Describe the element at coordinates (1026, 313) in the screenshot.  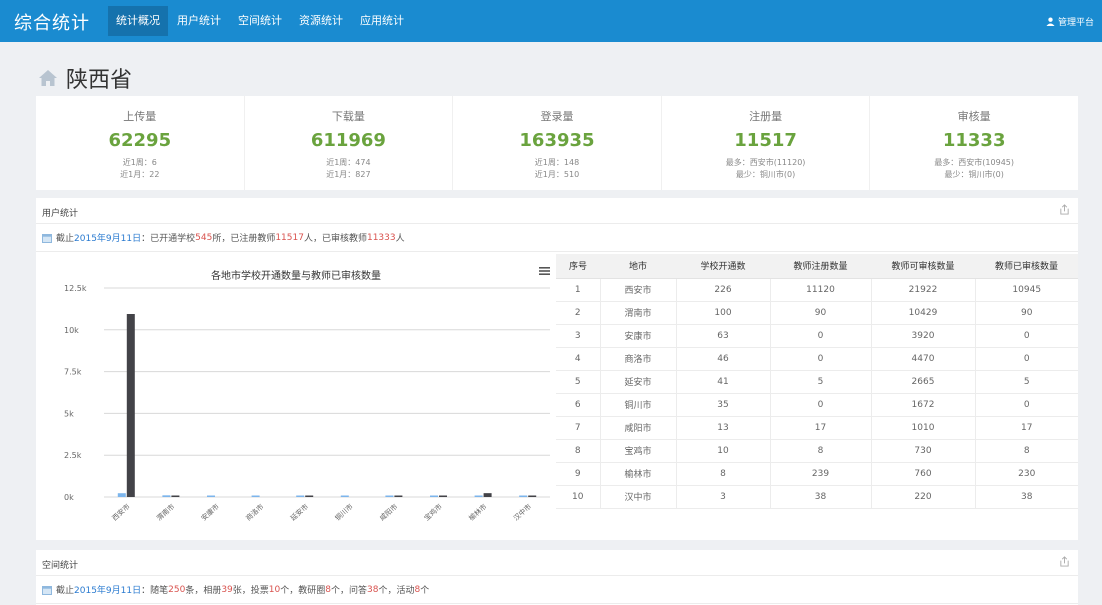
I see `cell: 90` at that location.